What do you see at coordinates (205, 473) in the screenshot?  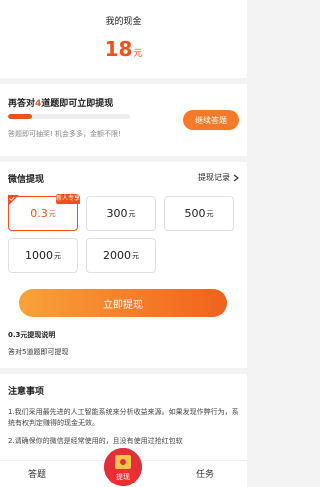 I see `tab-task: 任务` at bounding box center [205, 473].